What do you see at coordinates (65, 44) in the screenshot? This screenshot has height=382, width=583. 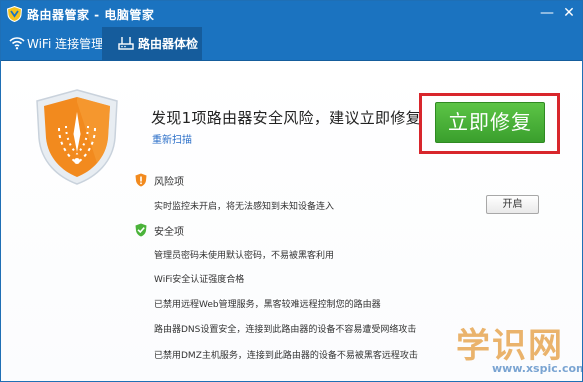 I see `tab-label: WiFi 连接管理` at bounding box center [65, 44].